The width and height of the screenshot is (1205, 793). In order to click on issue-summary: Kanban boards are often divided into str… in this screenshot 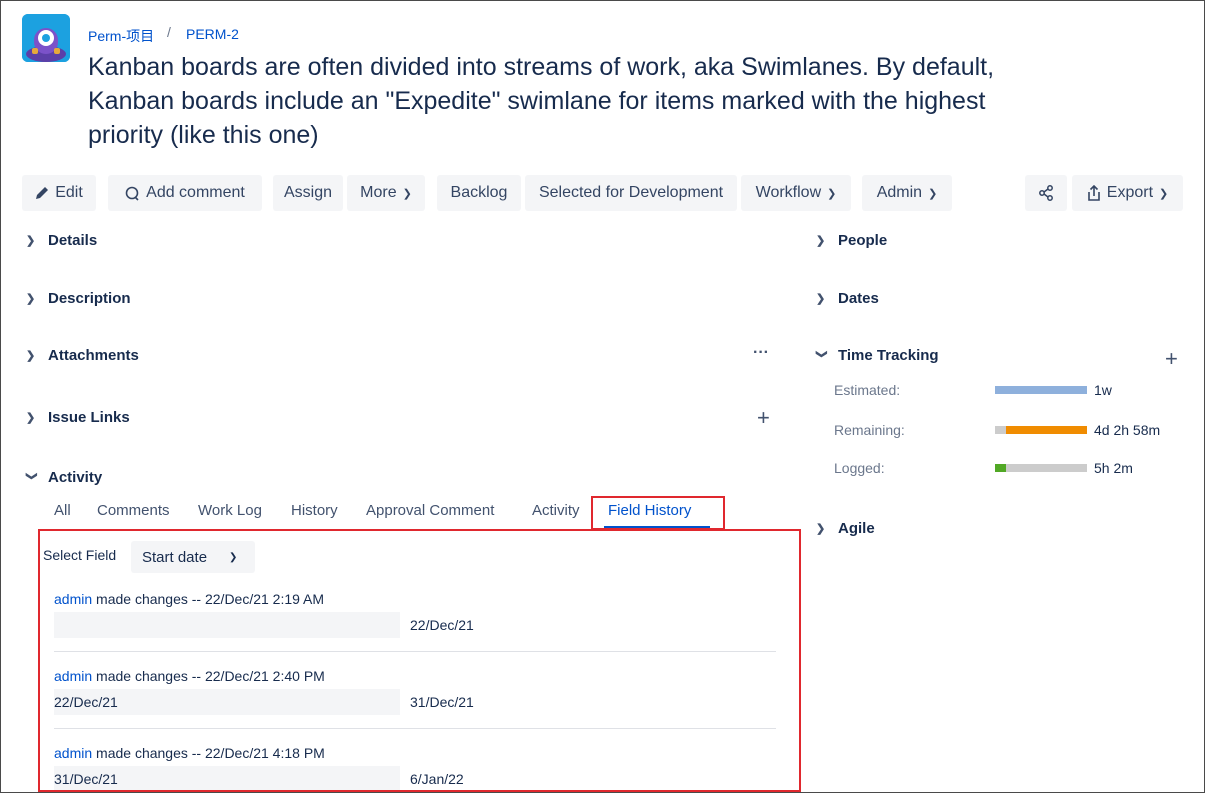, I will do `click(541, 101)`.